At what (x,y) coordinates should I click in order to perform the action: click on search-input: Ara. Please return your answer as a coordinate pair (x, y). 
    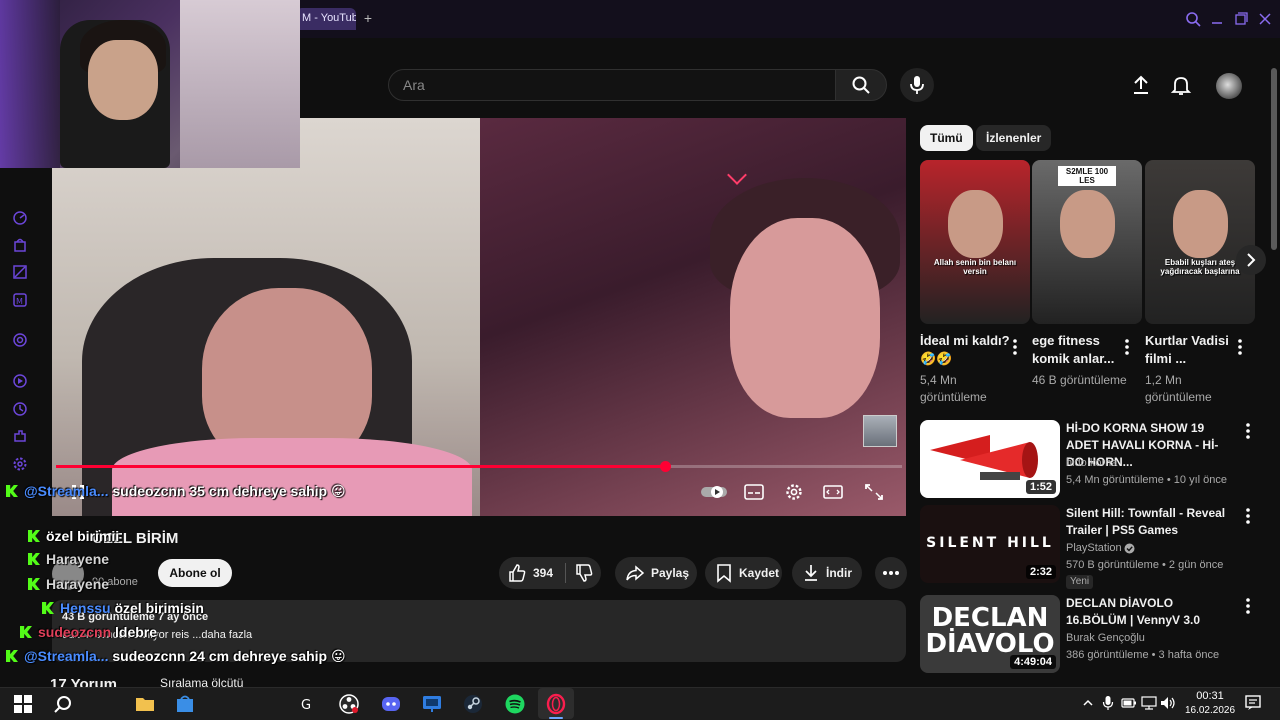
    Looking at the image, I should click on (612, 85).